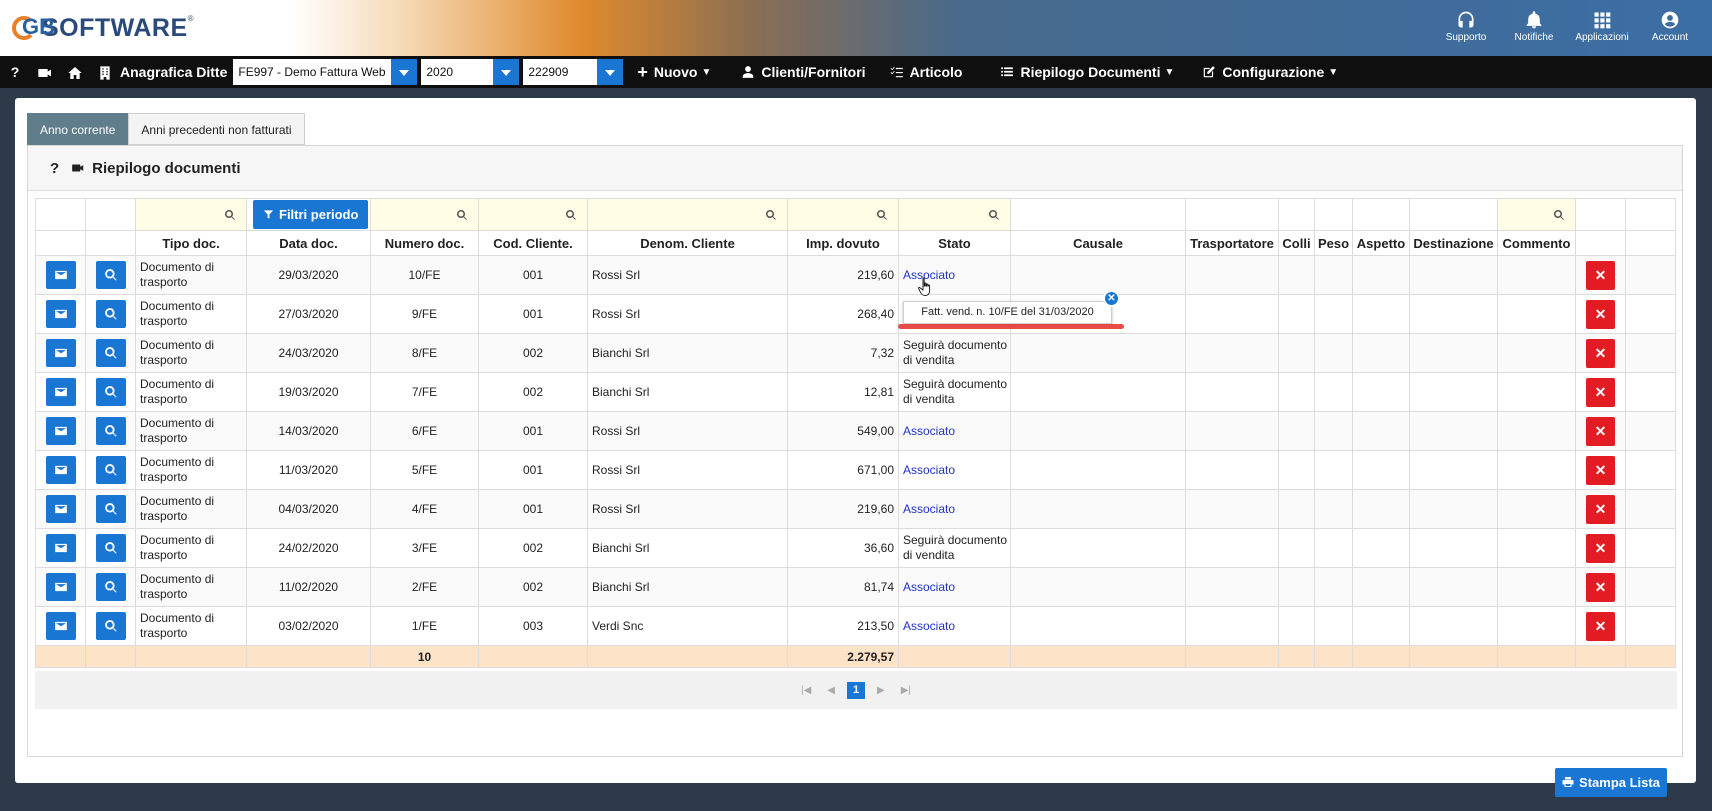 This screenshot has width=1712, height=811. I want to click on filter-stato, so click(954, 214).